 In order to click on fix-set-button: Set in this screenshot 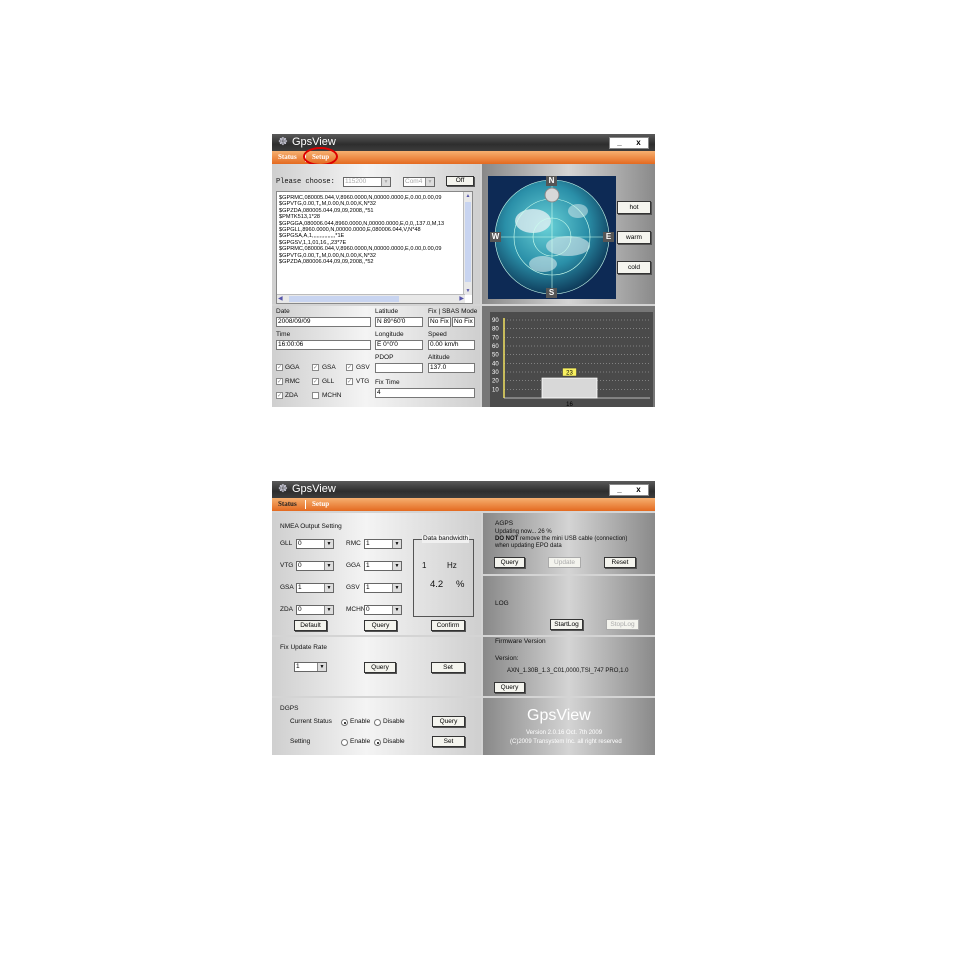, I will do `click(448, 667)`.